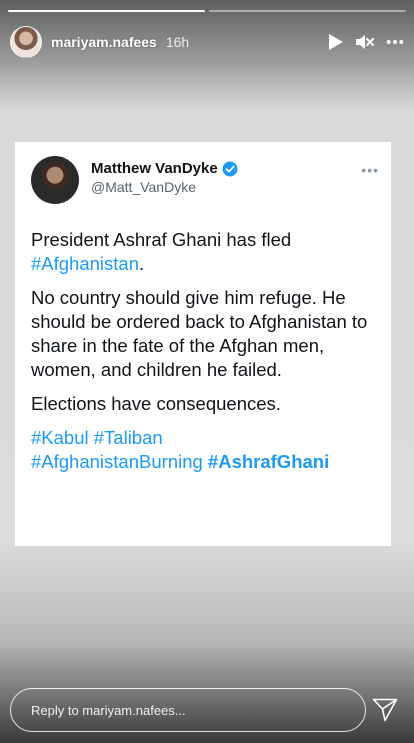  What do you see at coordinates (117, 461) in the screenshot?
I see `hashtag-afghanistanburning: #AfghanistanBurning` at bounding box center [117, 461].